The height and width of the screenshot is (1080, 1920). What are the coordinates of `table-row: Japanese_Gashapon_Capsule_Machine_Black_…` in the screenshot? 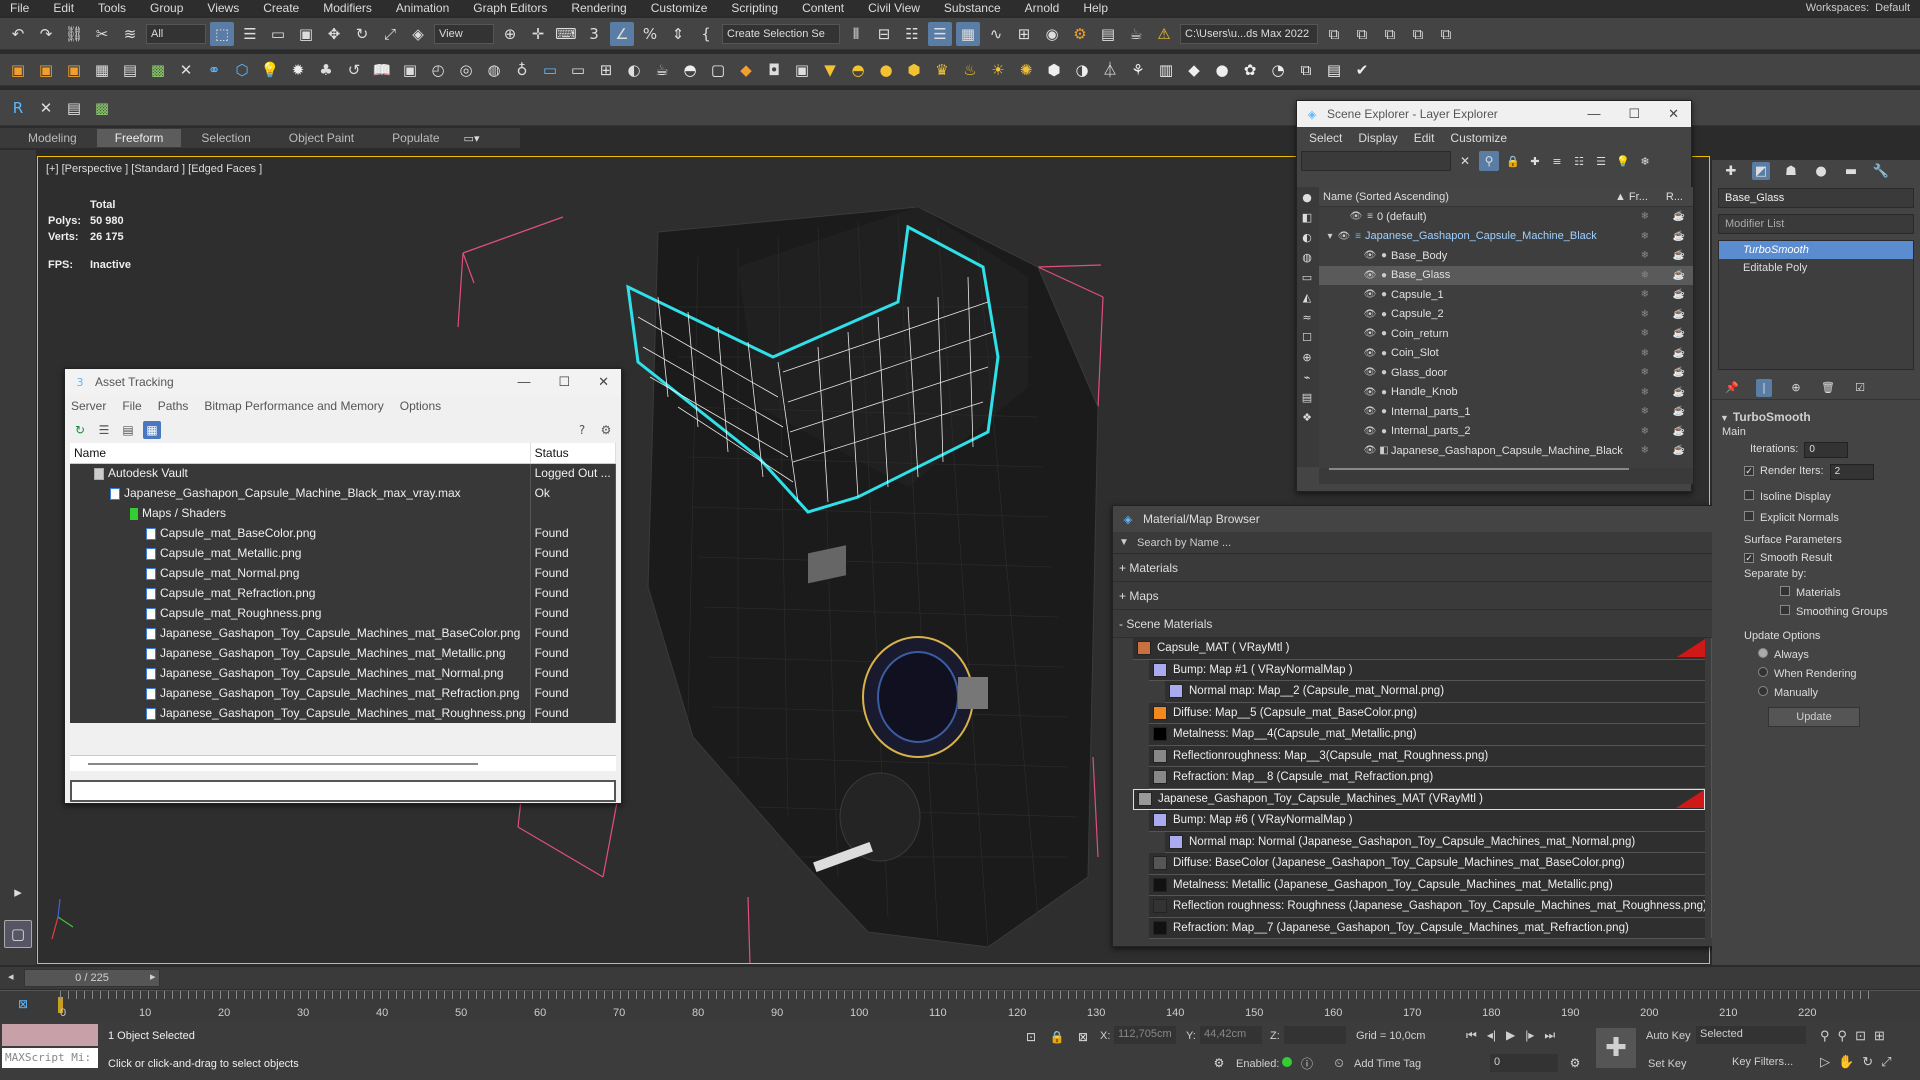 It's located at (343, 493).